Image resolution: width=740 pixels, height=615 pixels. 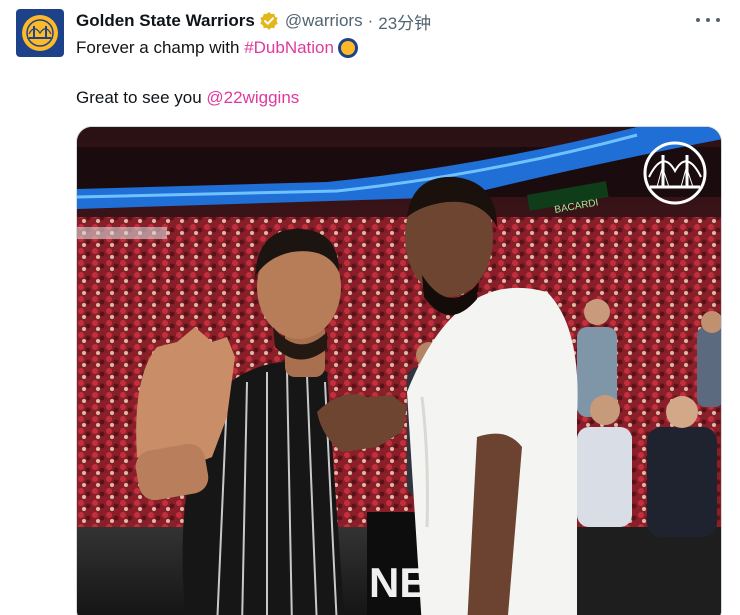 What do you see at coordinates (708, 20) in the screenshot?
I see `more-options-icon` at bounding box center [708, 20].